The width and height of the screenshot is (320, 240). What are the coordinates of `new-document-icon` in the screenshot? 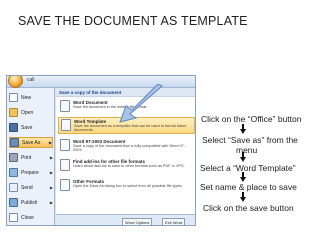 It's located at (13, 97).